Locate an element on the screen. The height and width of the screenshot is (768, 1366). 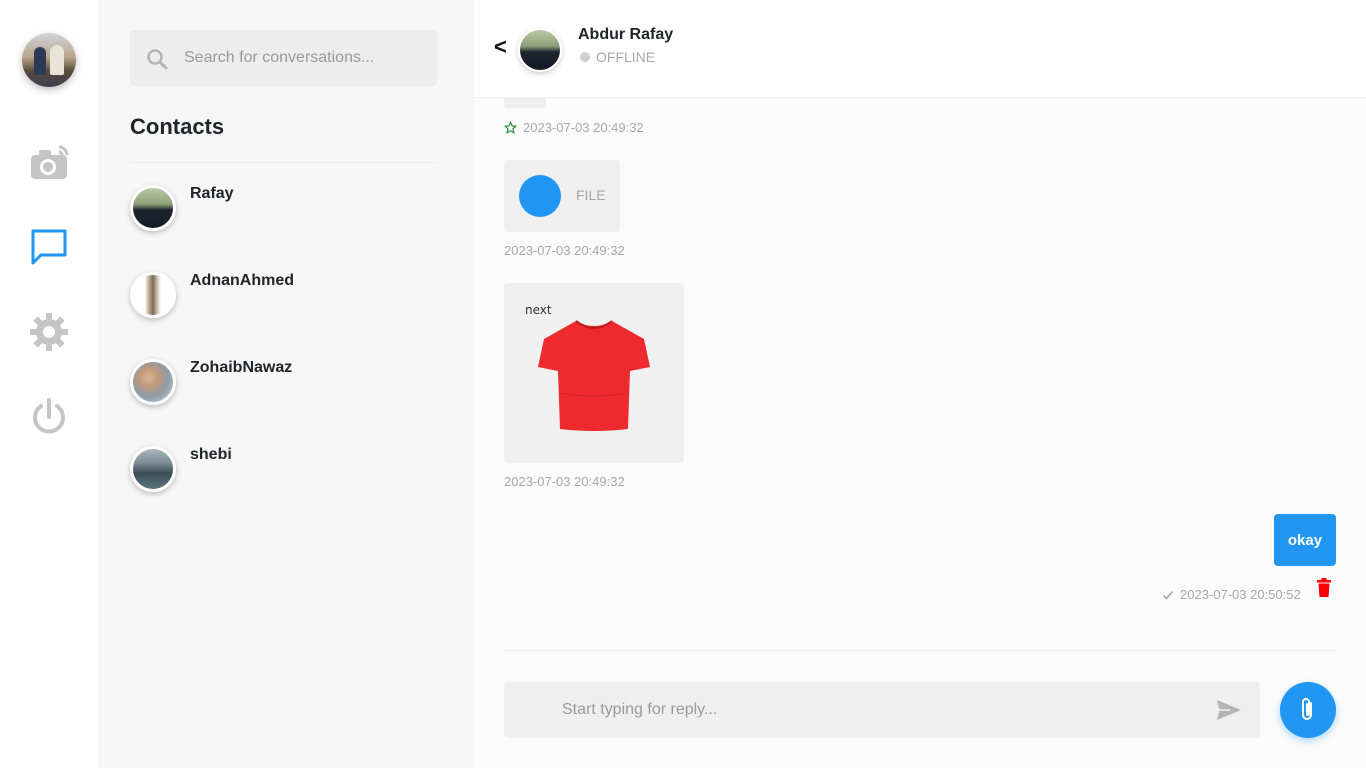
chat-contact-status: OFFLINE is located at coordinates (617, 57).